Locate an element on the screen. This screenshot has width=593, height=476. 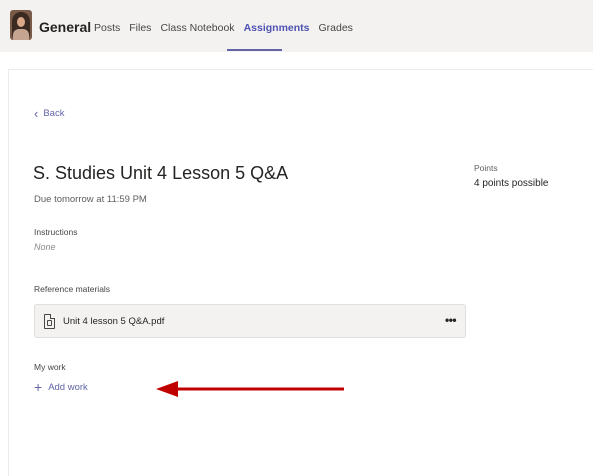
active-tab-indicator is located at coordinates (254, 50).